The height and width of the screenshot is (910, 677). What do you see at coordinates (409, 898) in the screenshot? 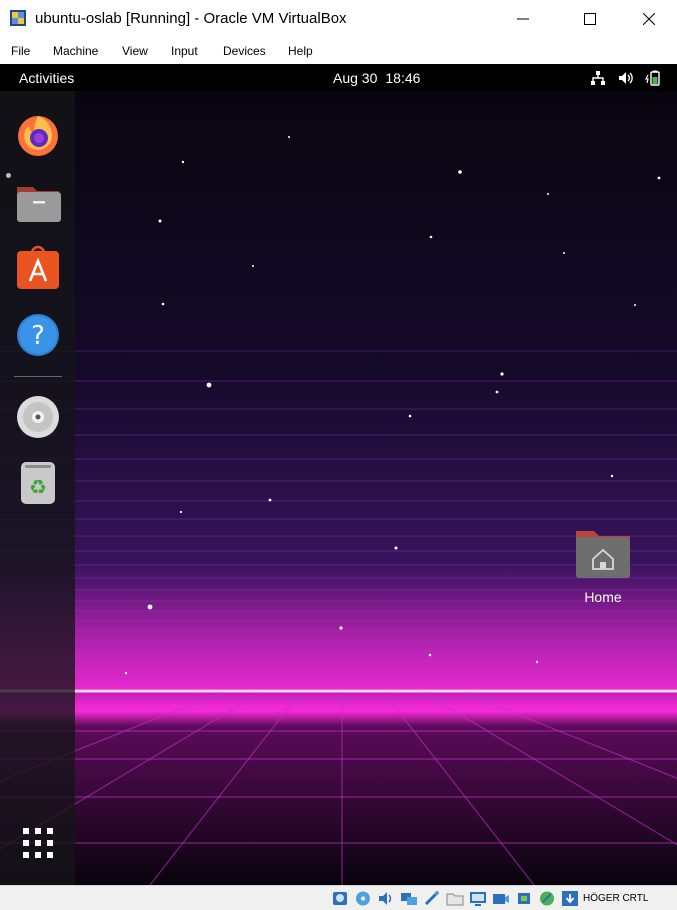
I see `network-status-icon` at bounding box center [409, 898].